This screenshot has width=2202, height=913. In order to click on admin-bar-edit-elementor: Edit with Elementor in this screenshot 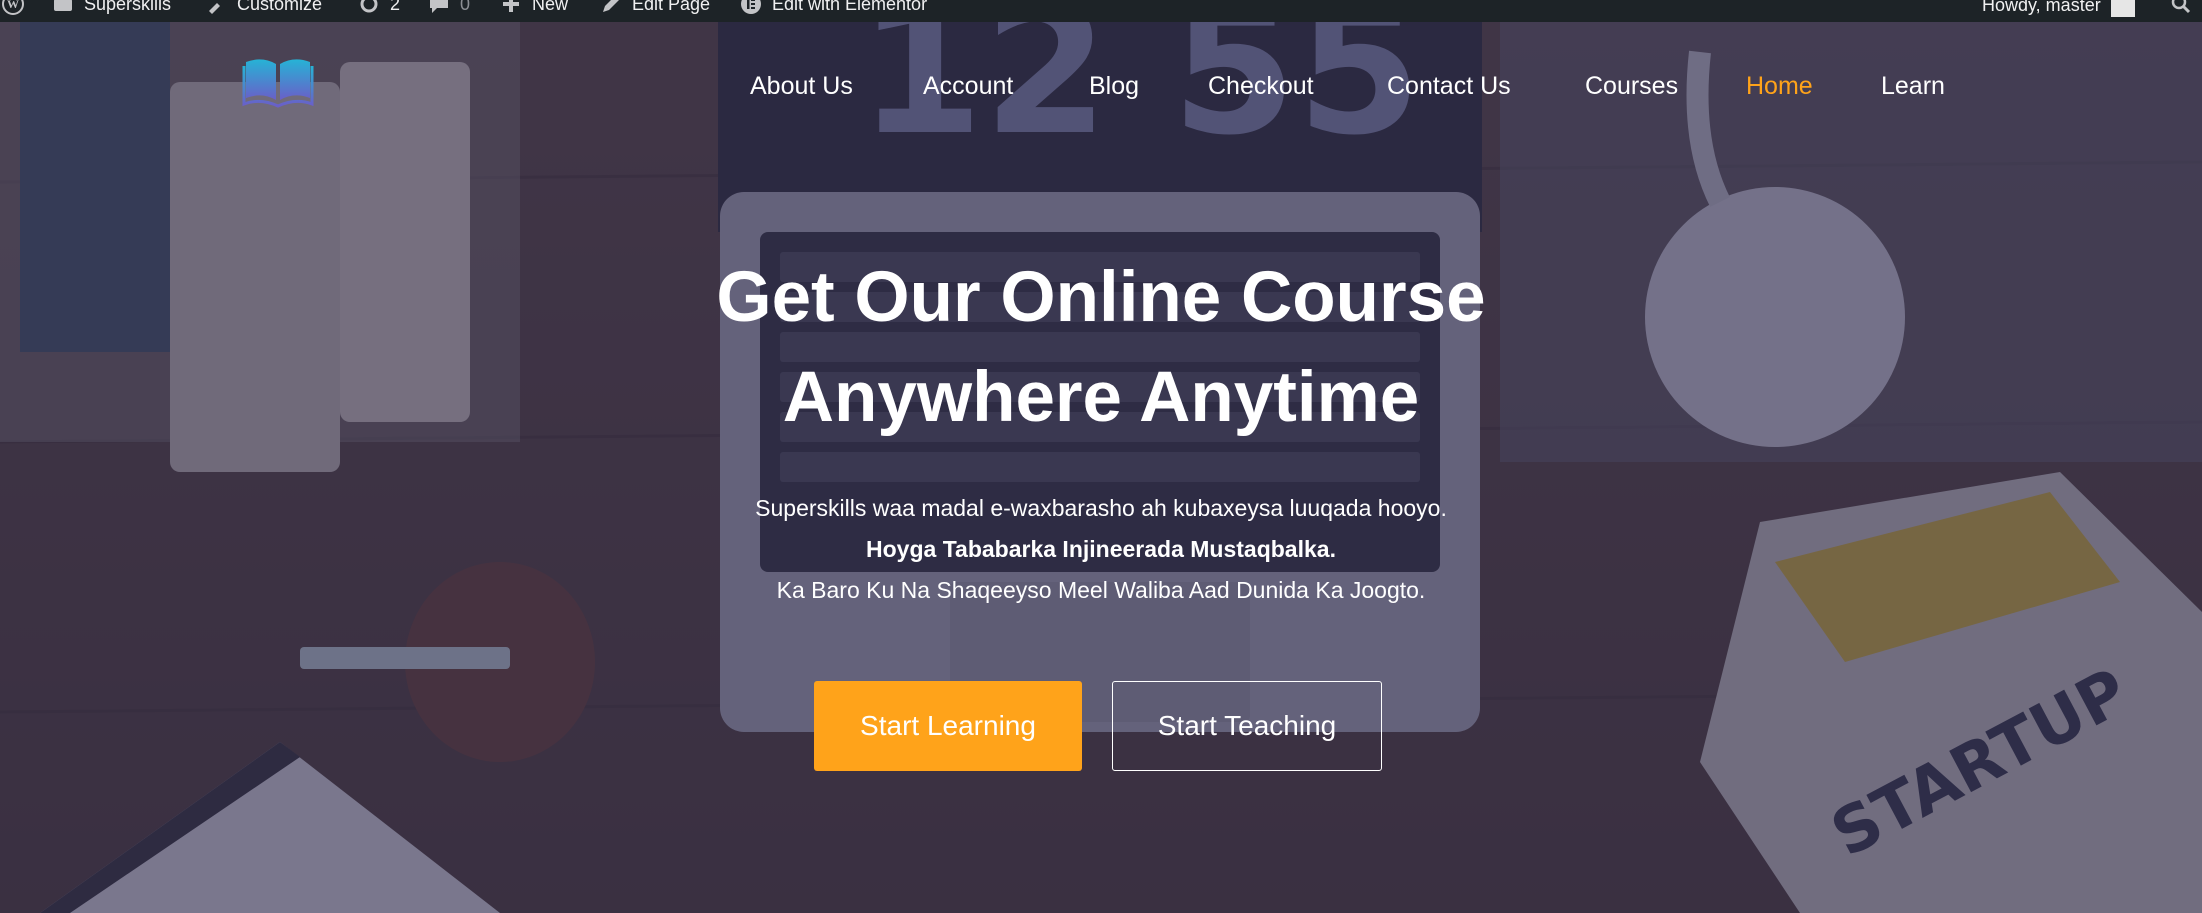, I will do `click(833, 7)`.